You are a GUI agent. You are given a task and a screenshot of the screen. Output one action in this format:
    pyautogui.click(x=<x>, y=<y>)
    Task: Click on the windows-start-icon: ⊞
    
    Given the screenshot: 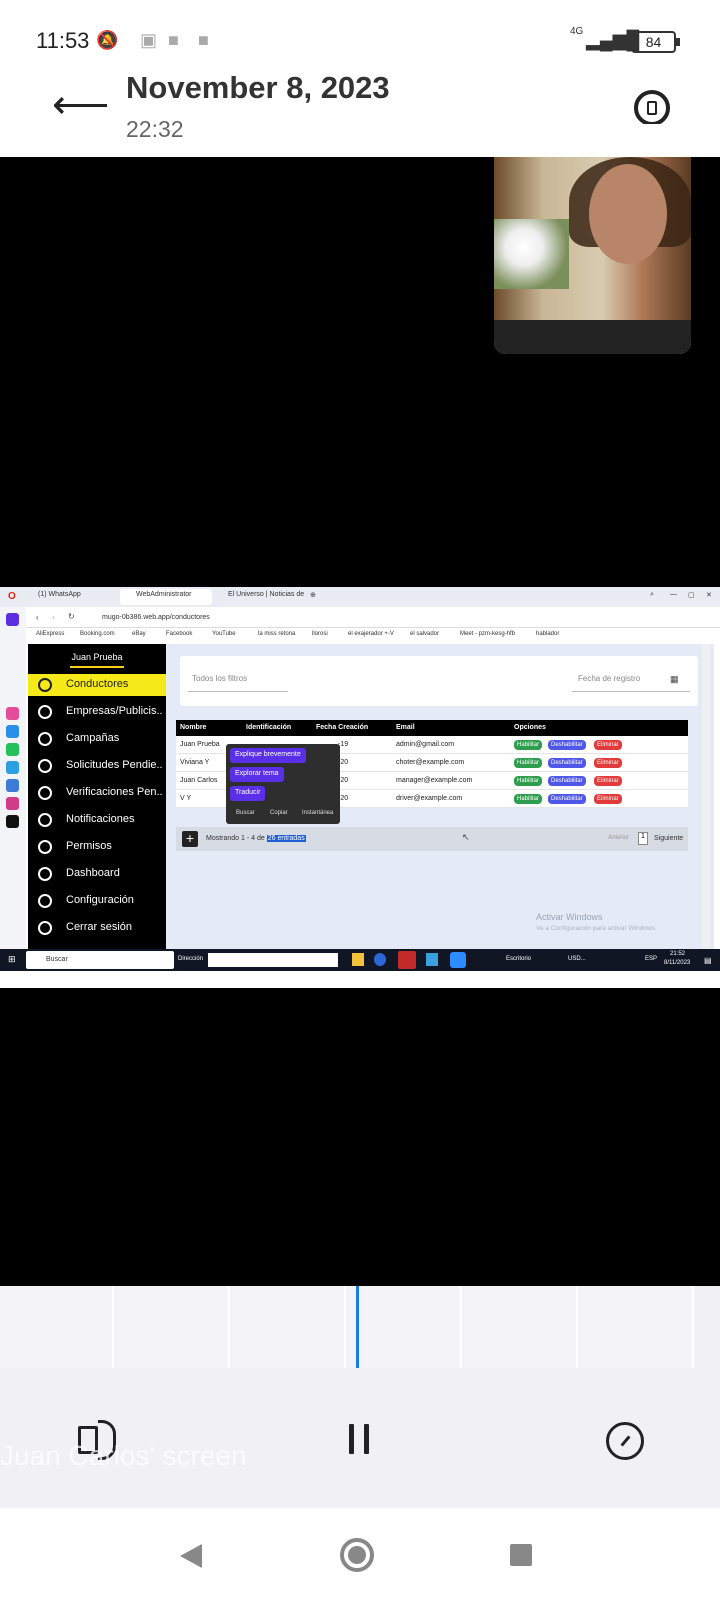 What is the action you would take?
    pyautogui.click(x=12, y=959)
    